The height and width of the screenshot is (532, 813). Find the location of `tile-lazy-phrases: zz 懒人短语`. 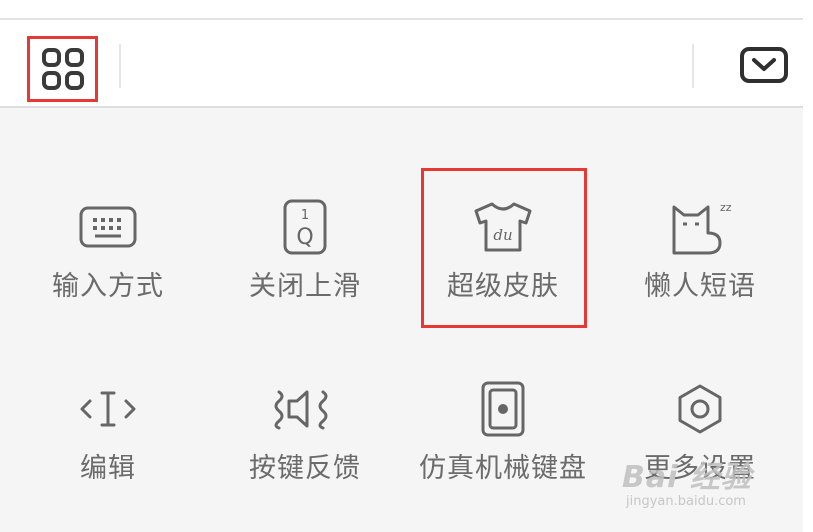

tile-lazy-phrases: zz 懒人短语 is located at coordinates (700, 252).